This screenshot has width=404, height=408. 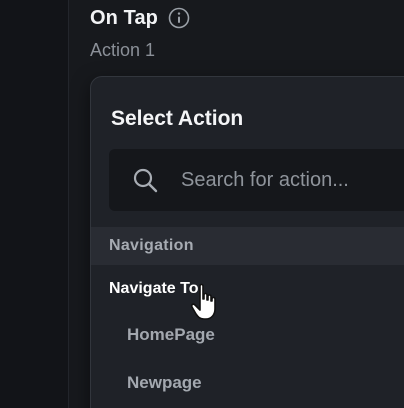 What do you see at coordinates (124, 17) in the screenshot?
I see `on-tap-title: On Tap` at bounding box center [124, 17].